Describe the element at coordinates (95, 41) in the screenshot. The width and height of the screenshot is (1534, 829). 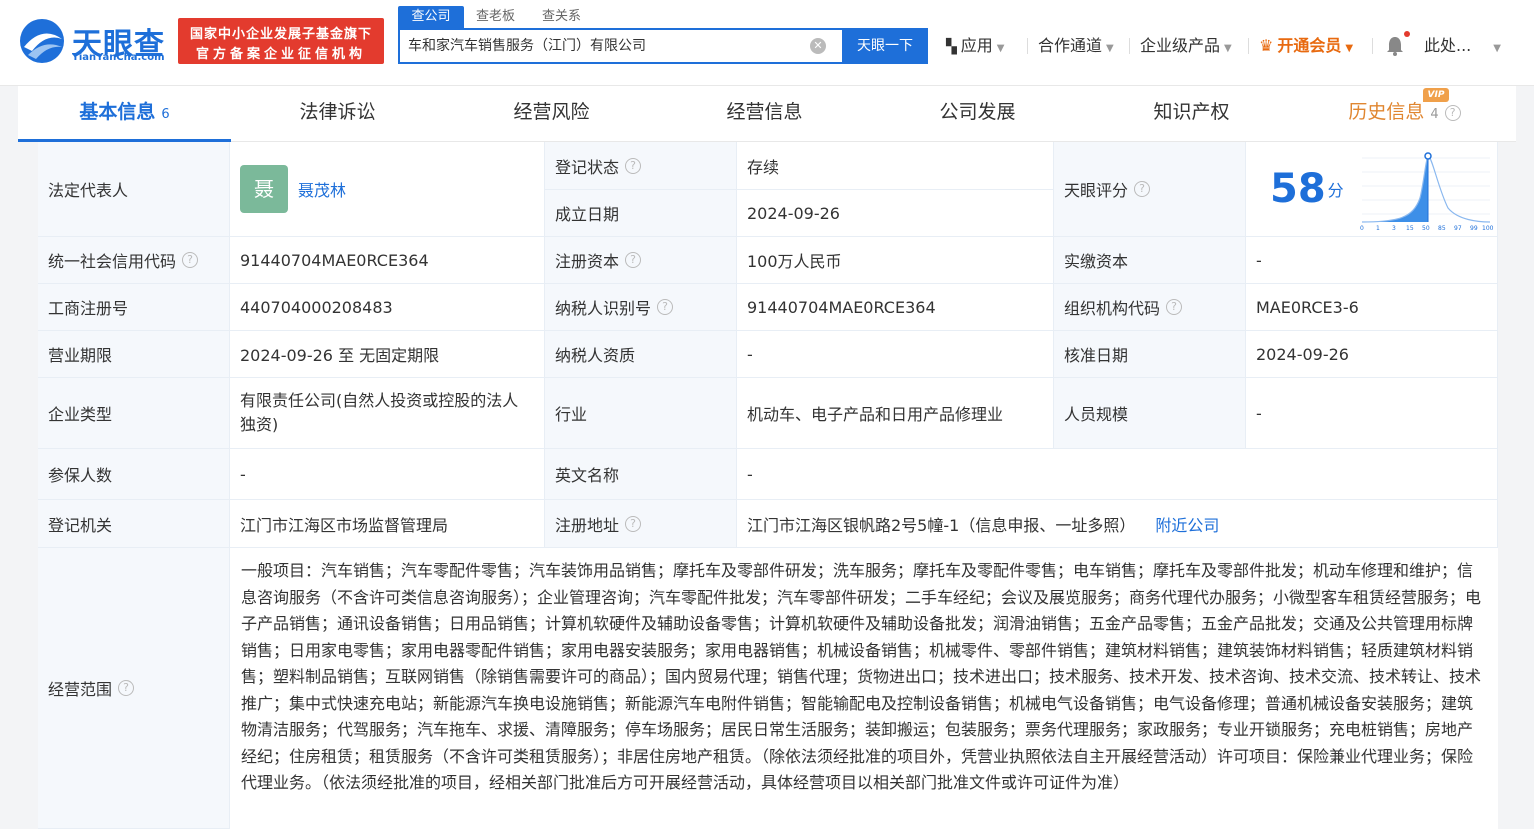
I see `logo: 天眼查 TianYanCha.com` at that location.